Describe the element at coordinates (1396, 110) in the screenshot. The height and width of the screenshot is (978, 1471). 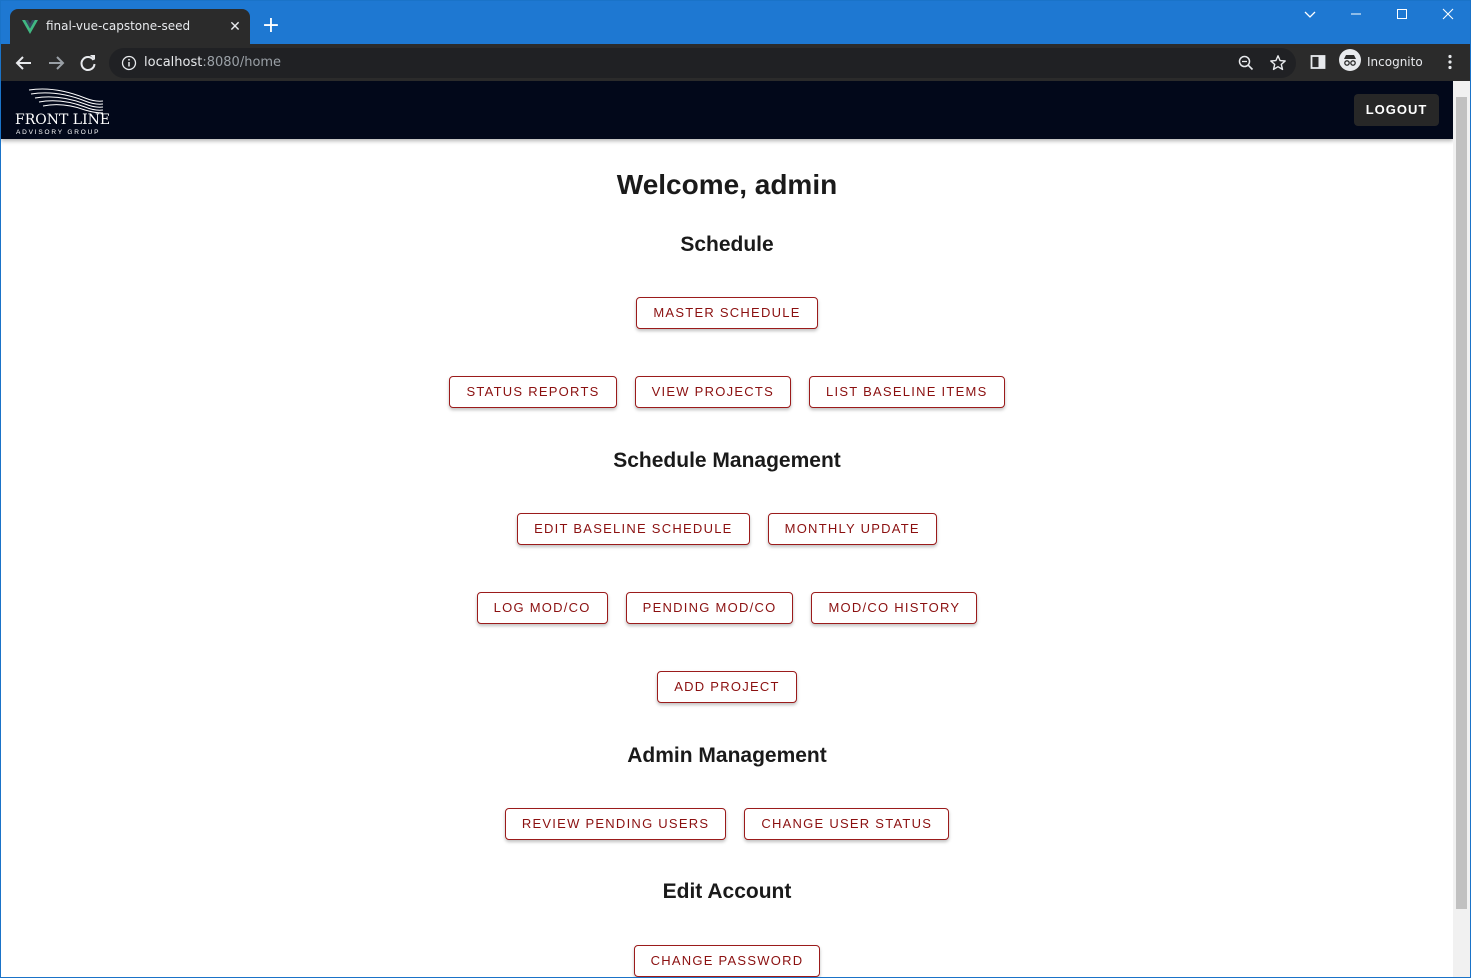
I see `logout-button: LOGOUT` at that location.